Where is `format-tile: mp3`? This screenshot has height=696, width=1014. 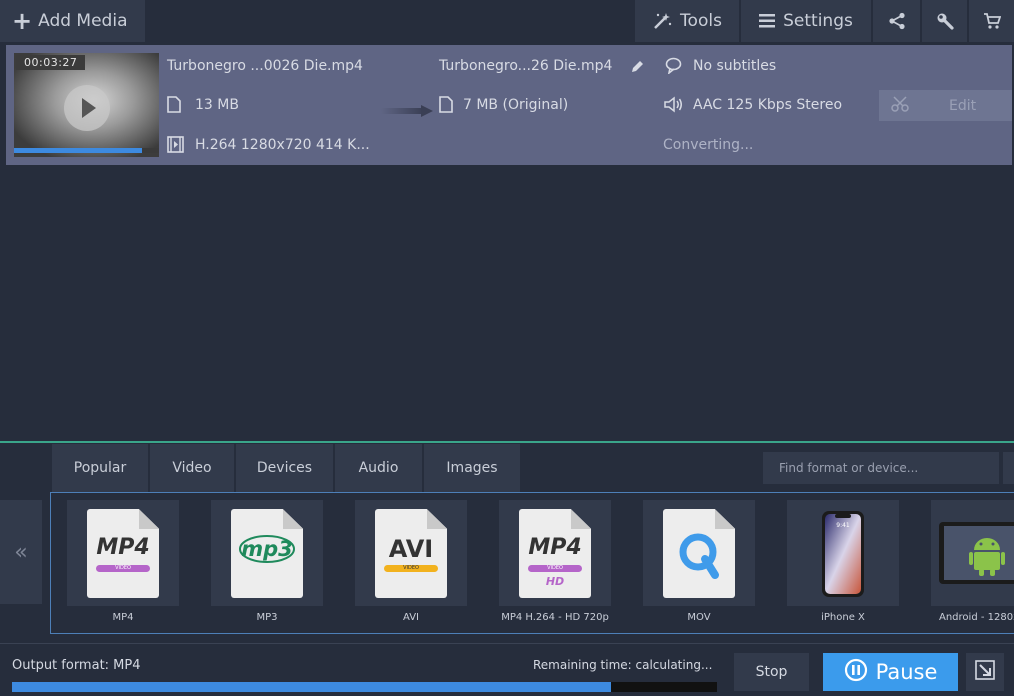
format-tile: mp3 is located at coordinates (267, 553).